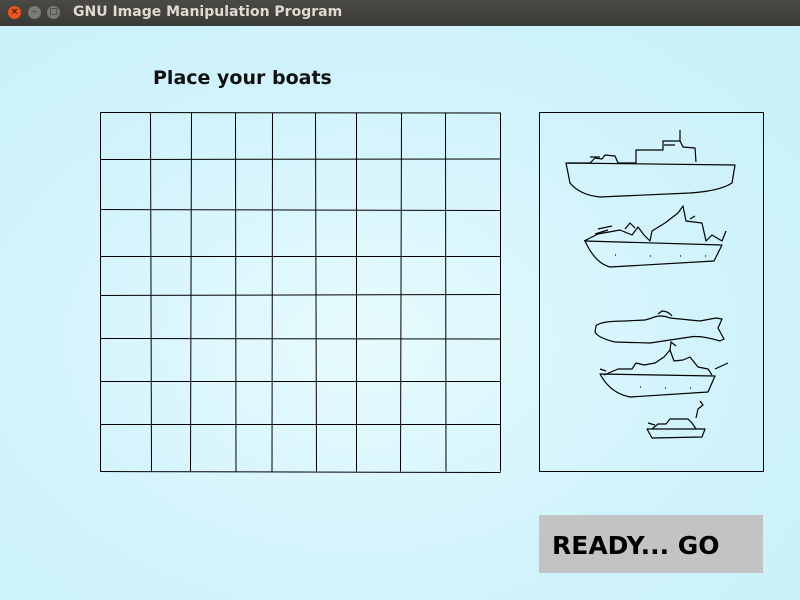  I want to click on close-window-button: ×, so click(14, 12).